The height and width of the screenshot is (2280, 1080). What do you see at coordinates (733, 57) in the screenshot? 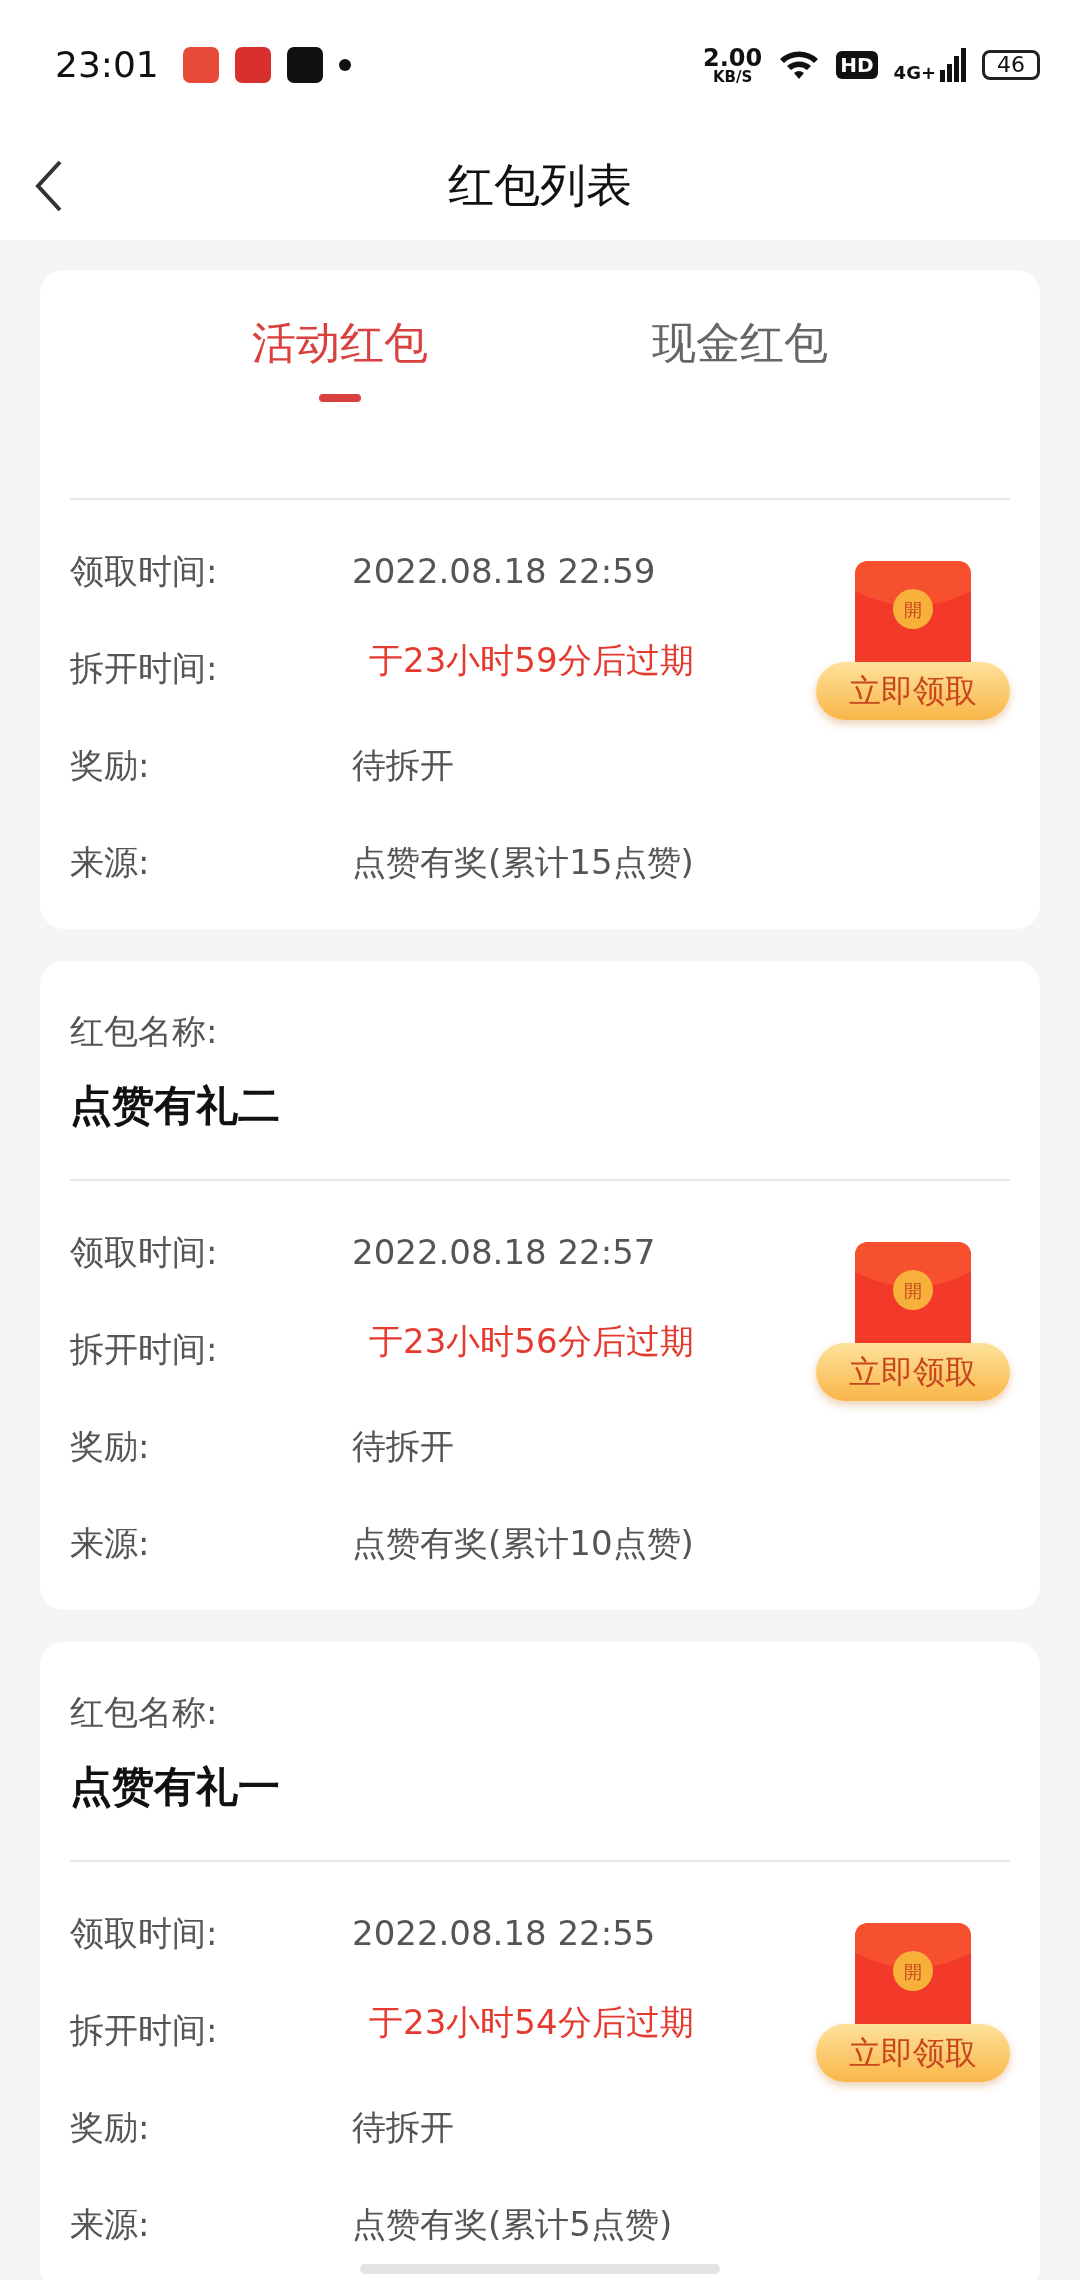
I see `network-speed: 2.00` at bounding box center [733, 57].